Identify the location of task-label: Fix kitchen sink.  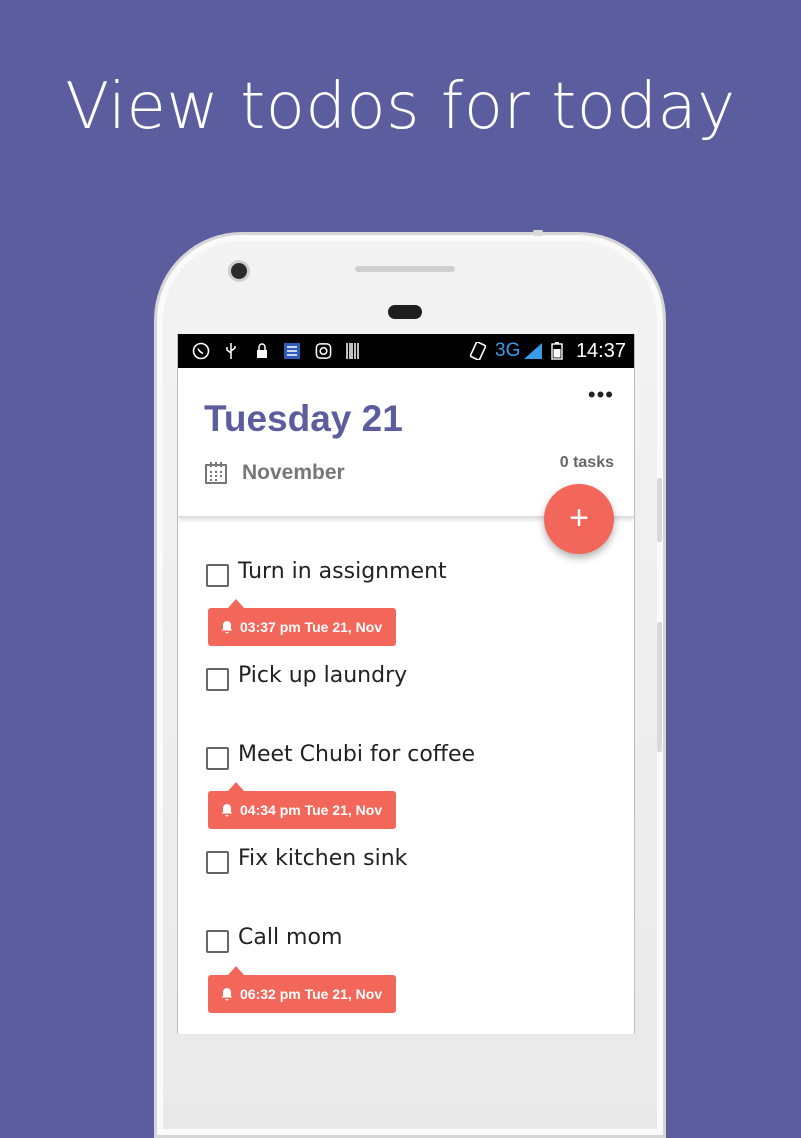
(322, 858).